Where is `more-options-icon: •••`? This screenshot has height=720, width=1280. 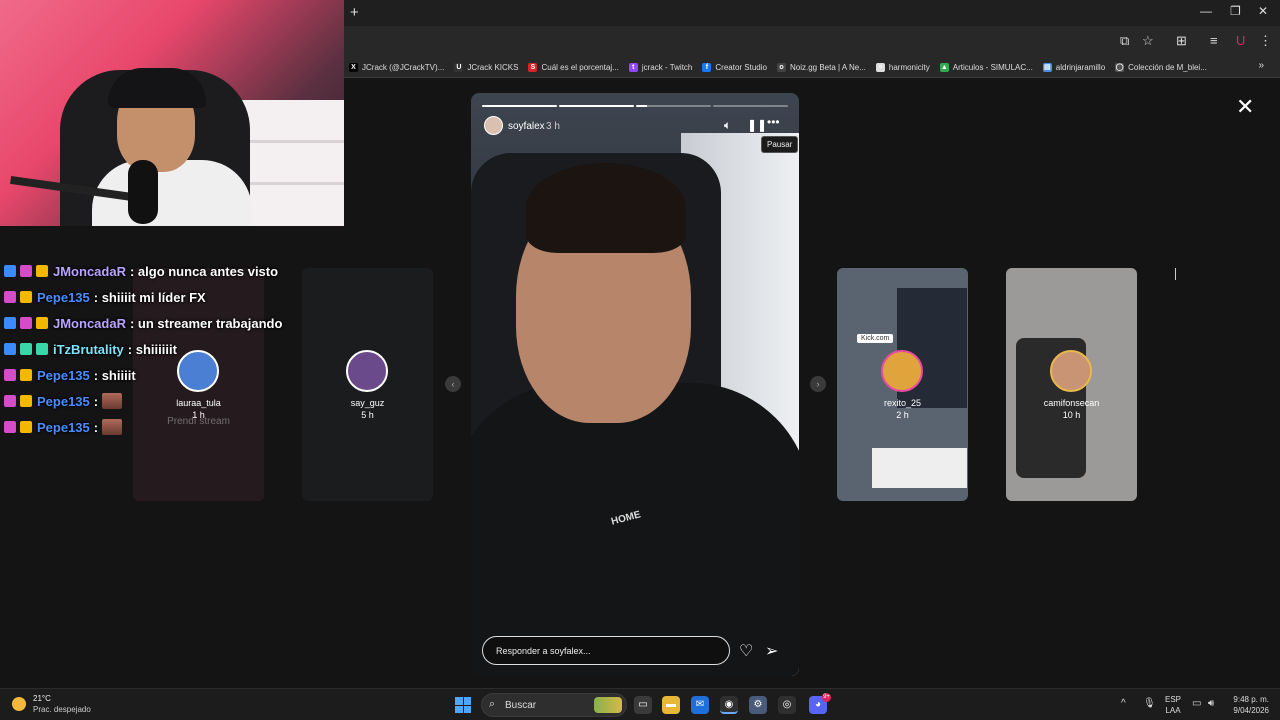 more-options-icon: ••• is located at coordinates (773, 122).